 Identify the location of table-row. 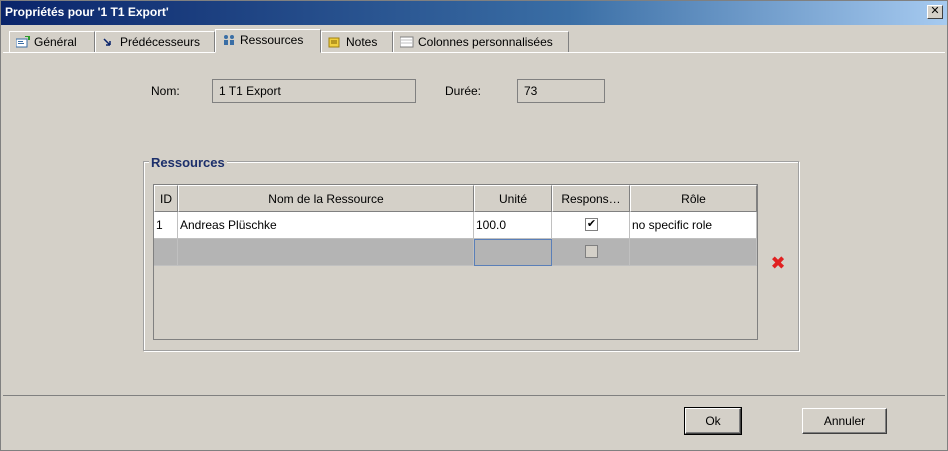
(455, 252).